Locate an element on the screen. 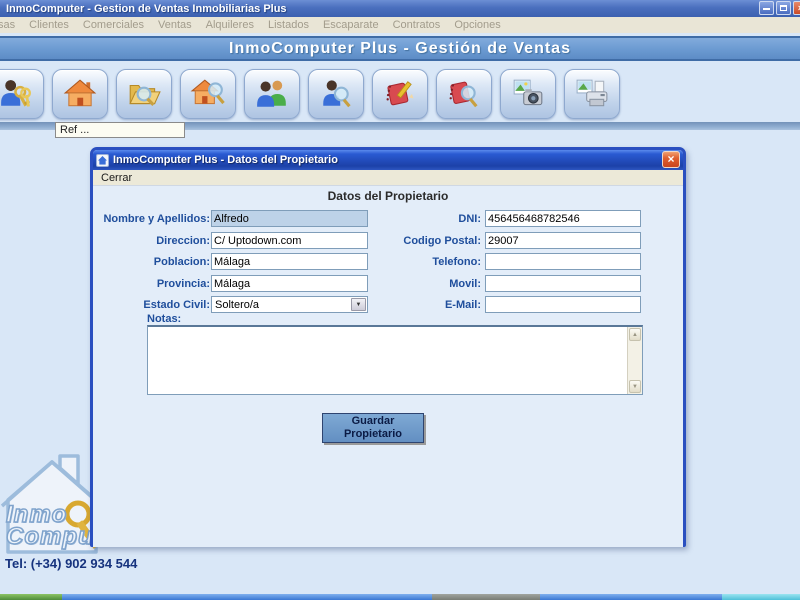  toolbar-button-photo-camera is located at coordinates (528, 94).